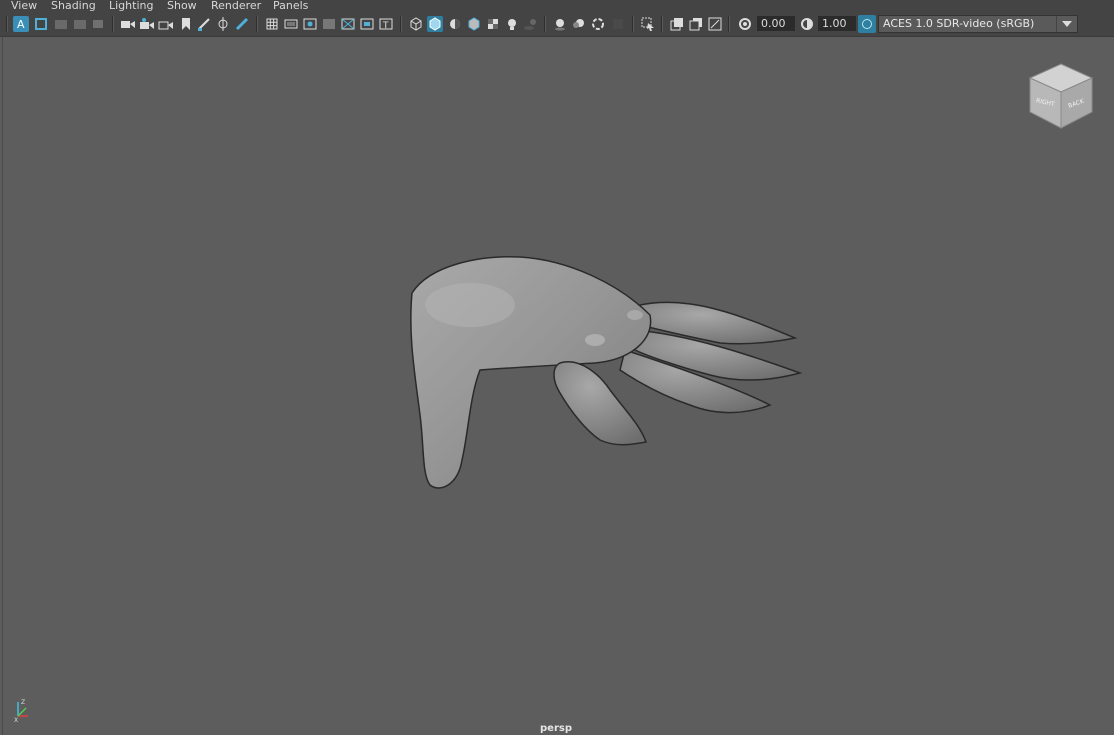 Image resolution: width=1114 pixels, height=735 pixels. I want to click on menu-lighting: Lighting, so click(131, 5).